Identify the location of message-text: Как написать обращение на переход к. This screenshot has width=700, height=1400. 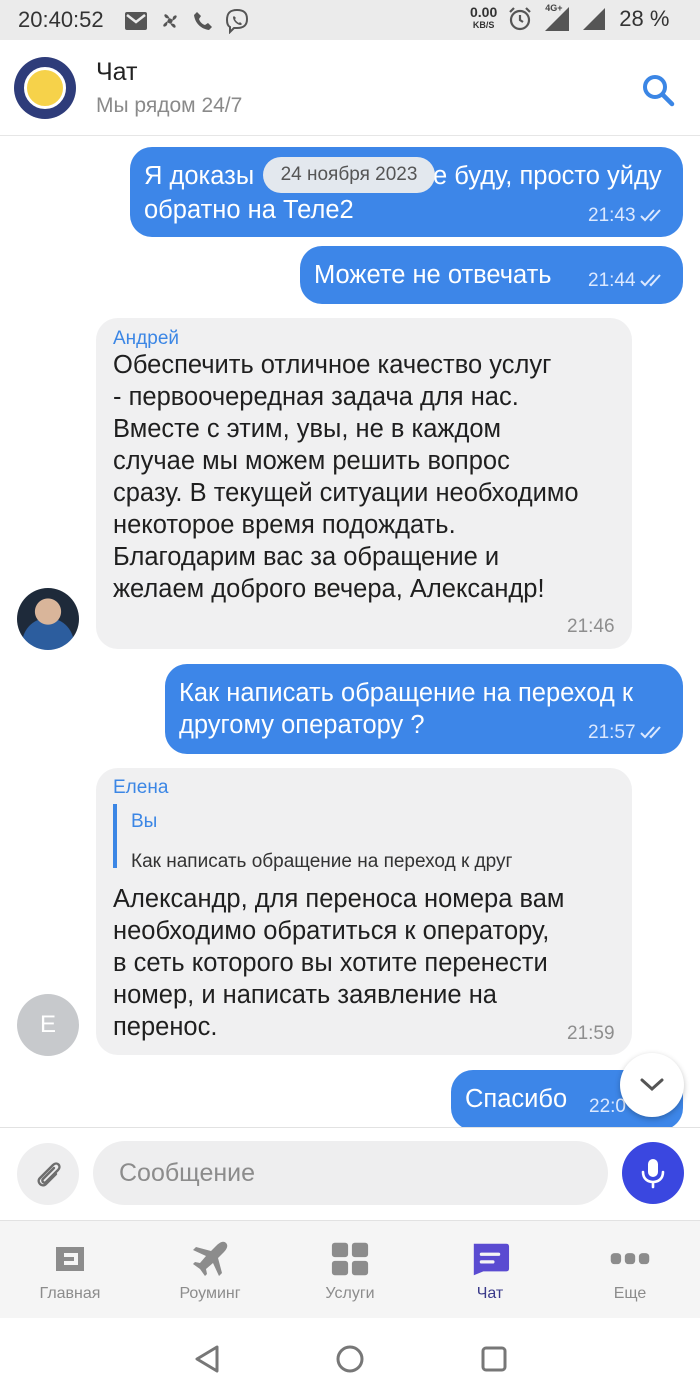
(406, 693).